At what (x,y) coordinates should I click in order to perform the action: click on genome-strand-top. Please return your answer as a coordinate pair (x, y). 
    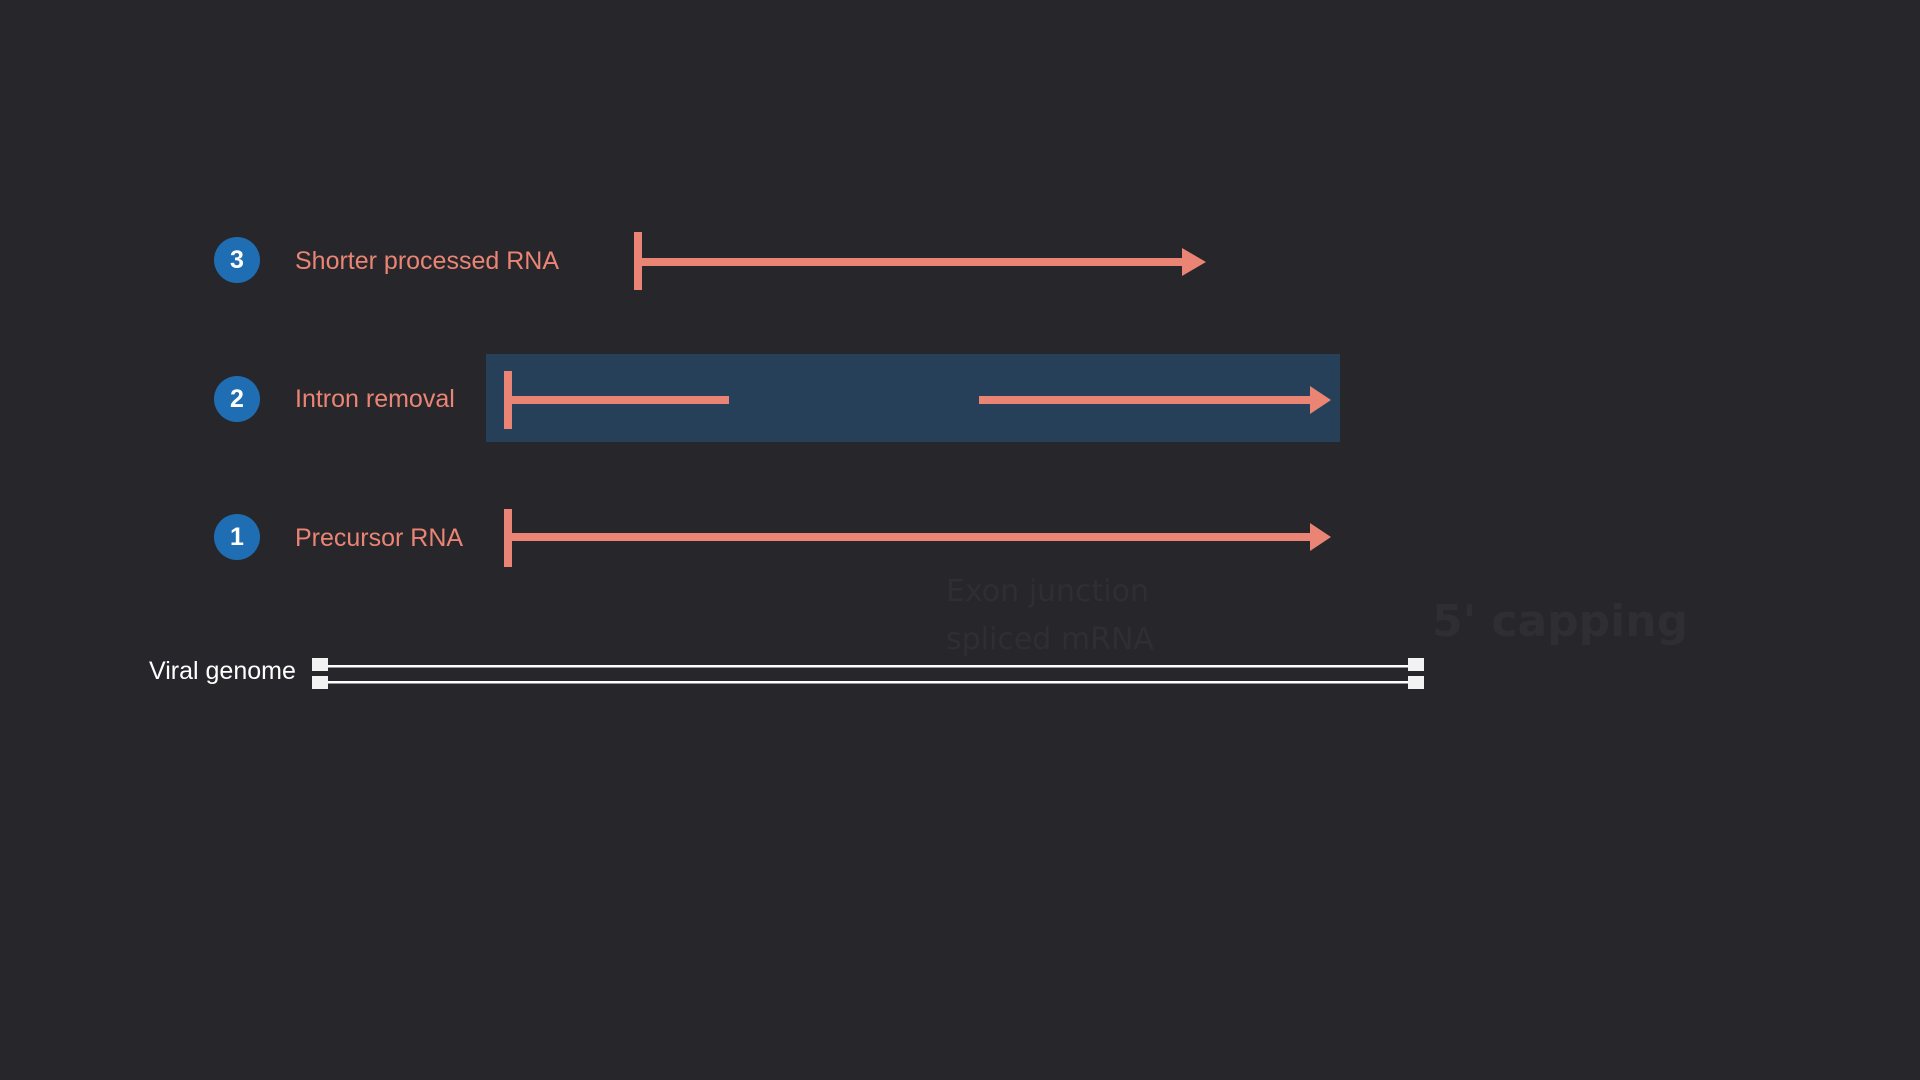
    Looking at the image, I should click on (868, 666).